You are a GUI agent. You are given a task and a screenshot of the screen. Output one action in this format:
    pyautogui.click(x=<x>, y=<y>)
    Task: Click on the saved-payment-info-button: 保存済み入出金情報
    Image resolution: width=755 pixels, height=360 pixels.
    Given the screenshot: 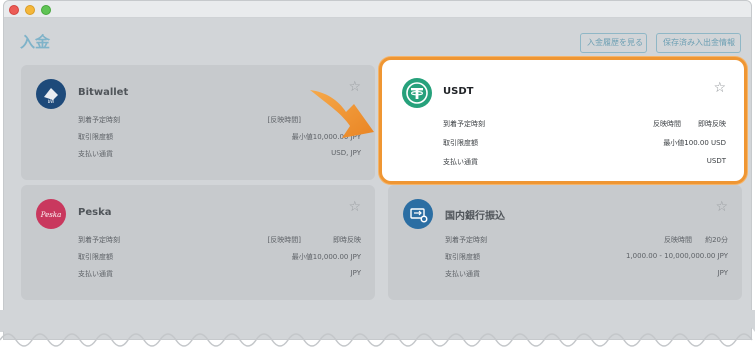 What is the action you would take?
    pyautogui.click(x=698, y=43)
    